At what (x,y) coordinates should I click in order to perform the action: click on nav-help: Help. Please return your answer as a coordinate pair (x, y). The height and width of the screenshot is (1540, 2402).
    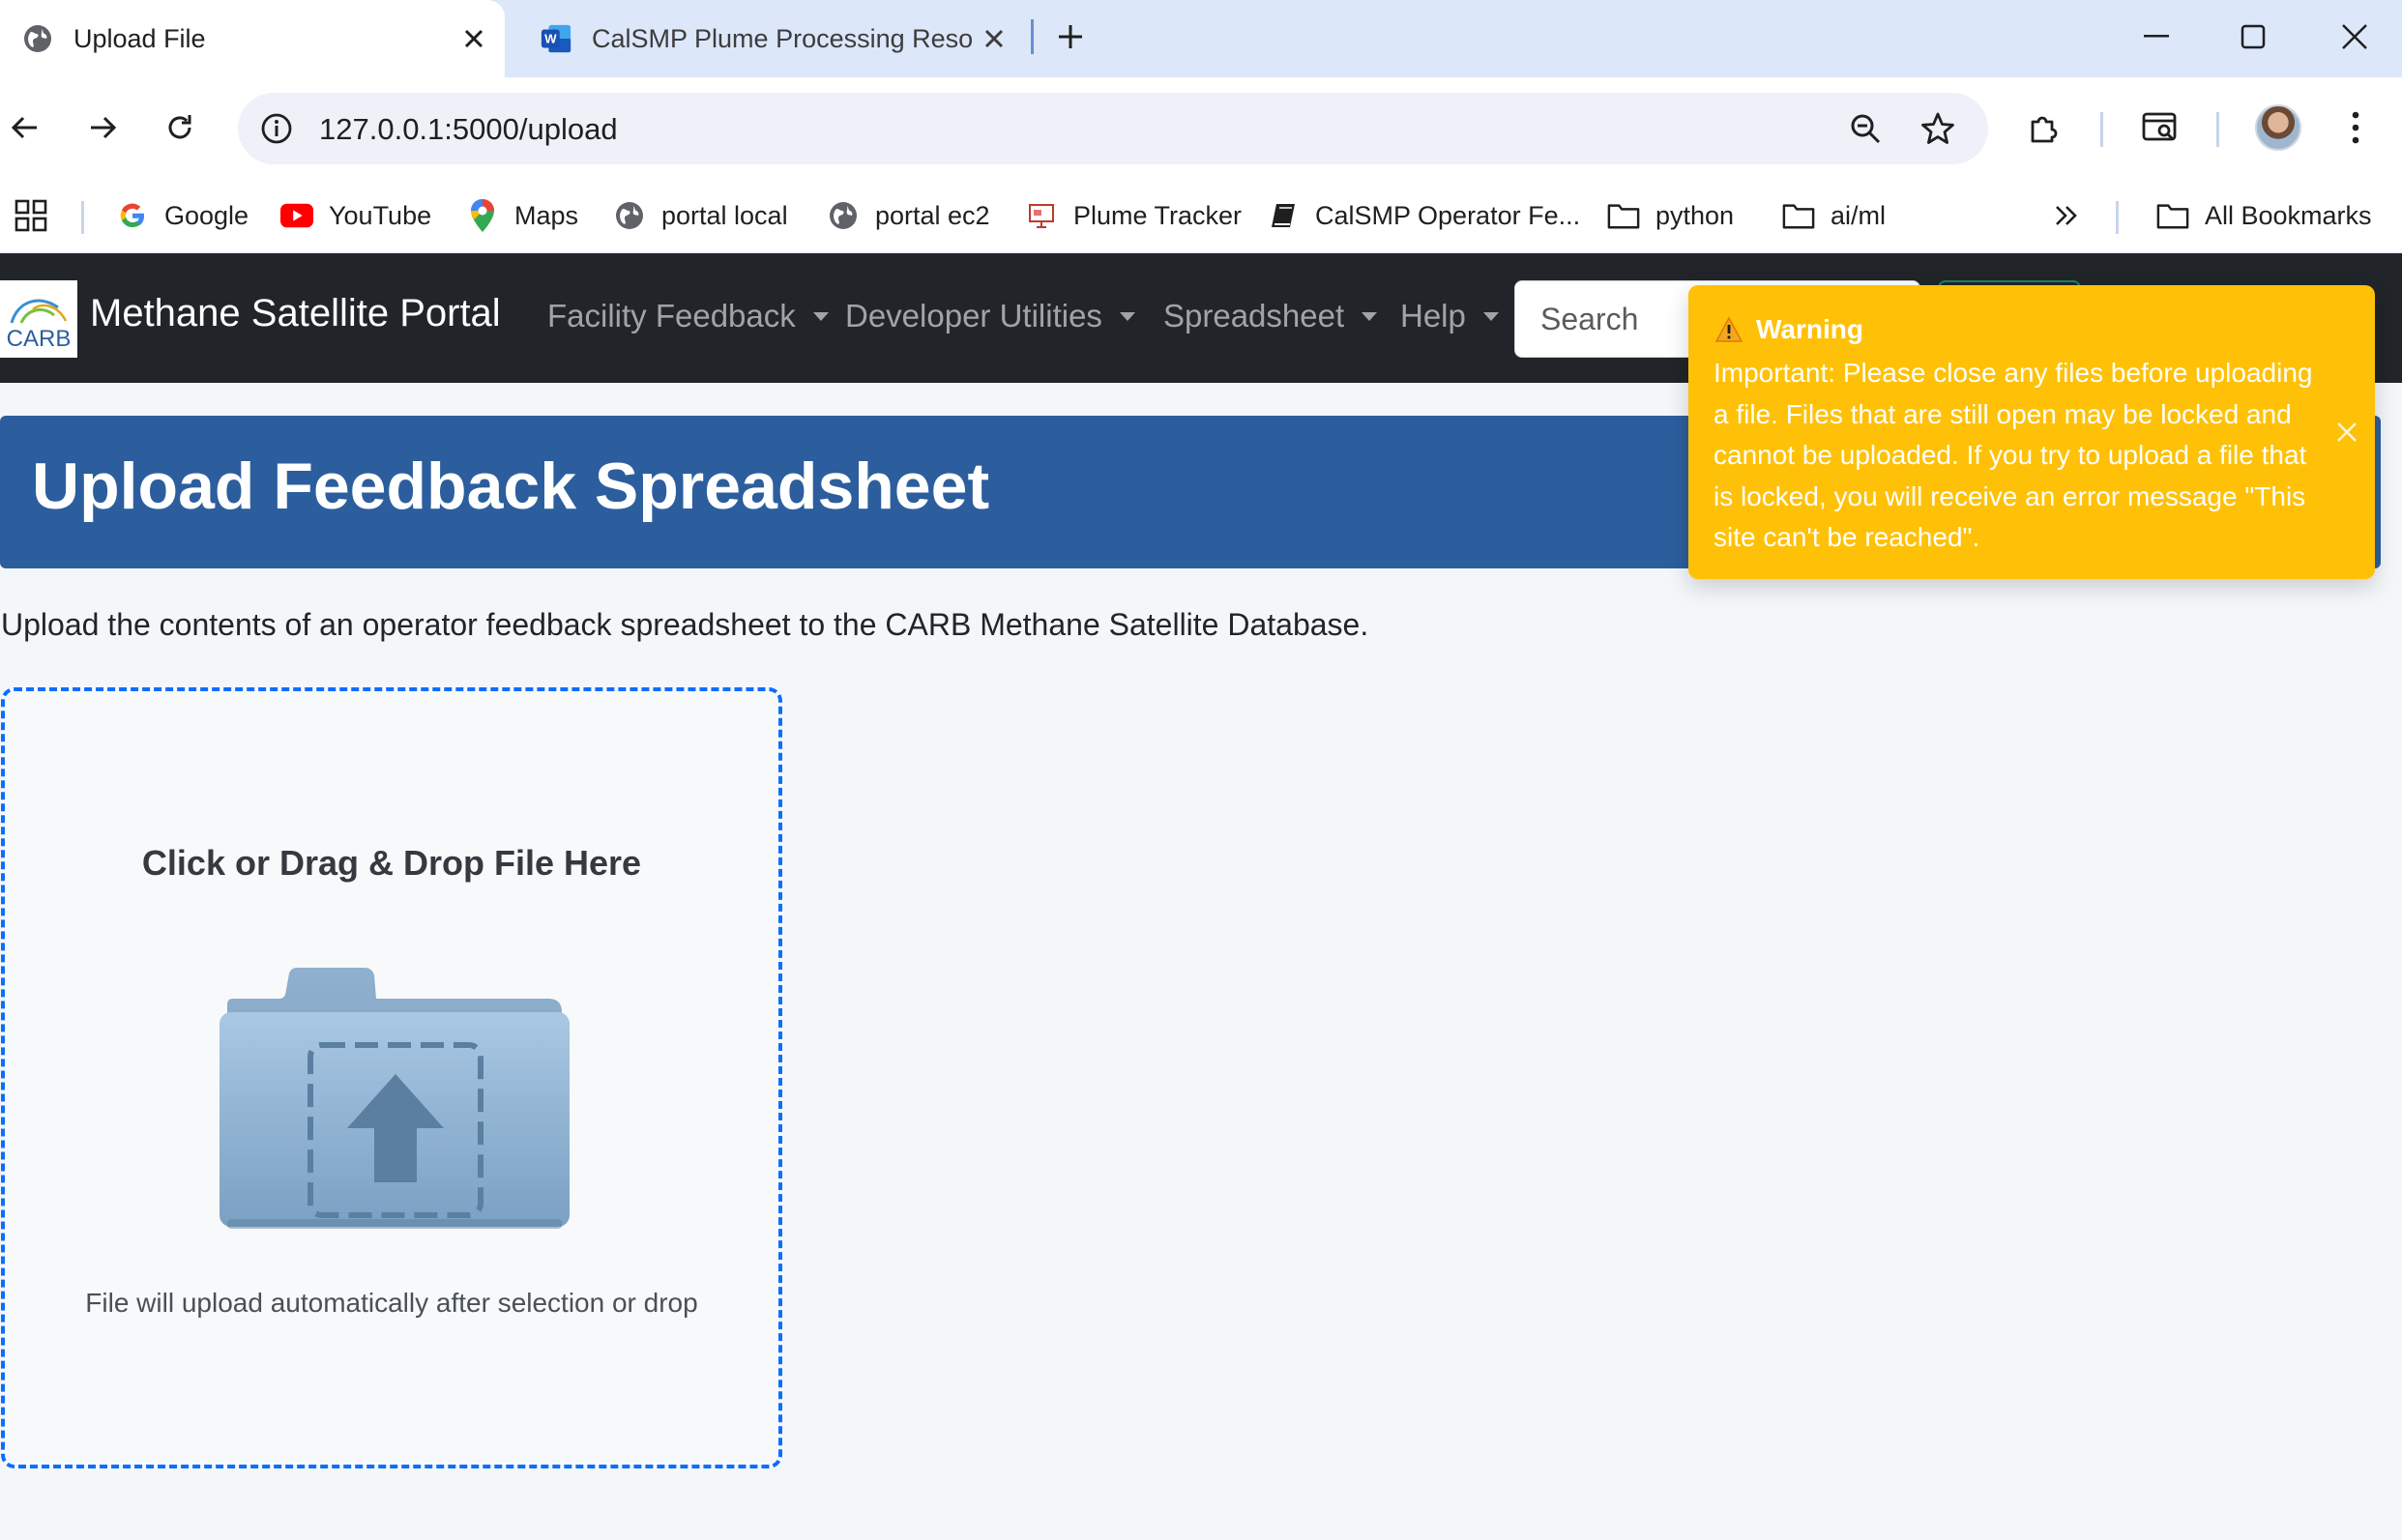
    Looking at the image, I should click on (1449, 316).